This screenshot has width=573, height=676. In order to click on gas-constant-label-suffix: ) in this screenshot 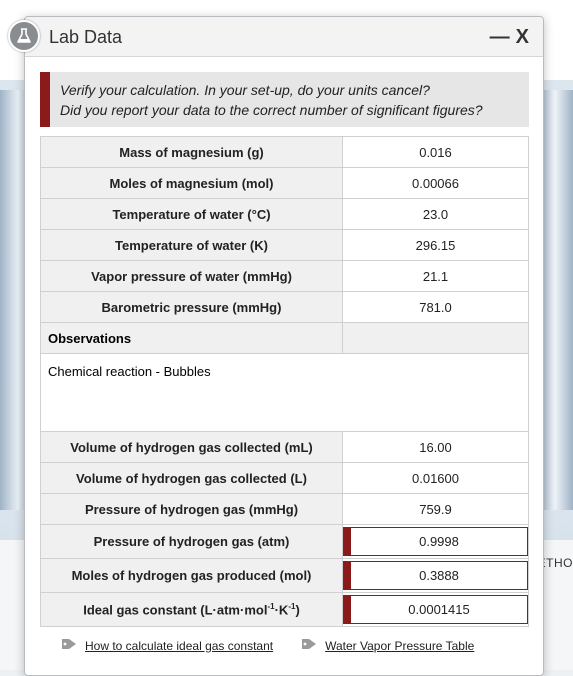, I will do `click(297, 610)`.